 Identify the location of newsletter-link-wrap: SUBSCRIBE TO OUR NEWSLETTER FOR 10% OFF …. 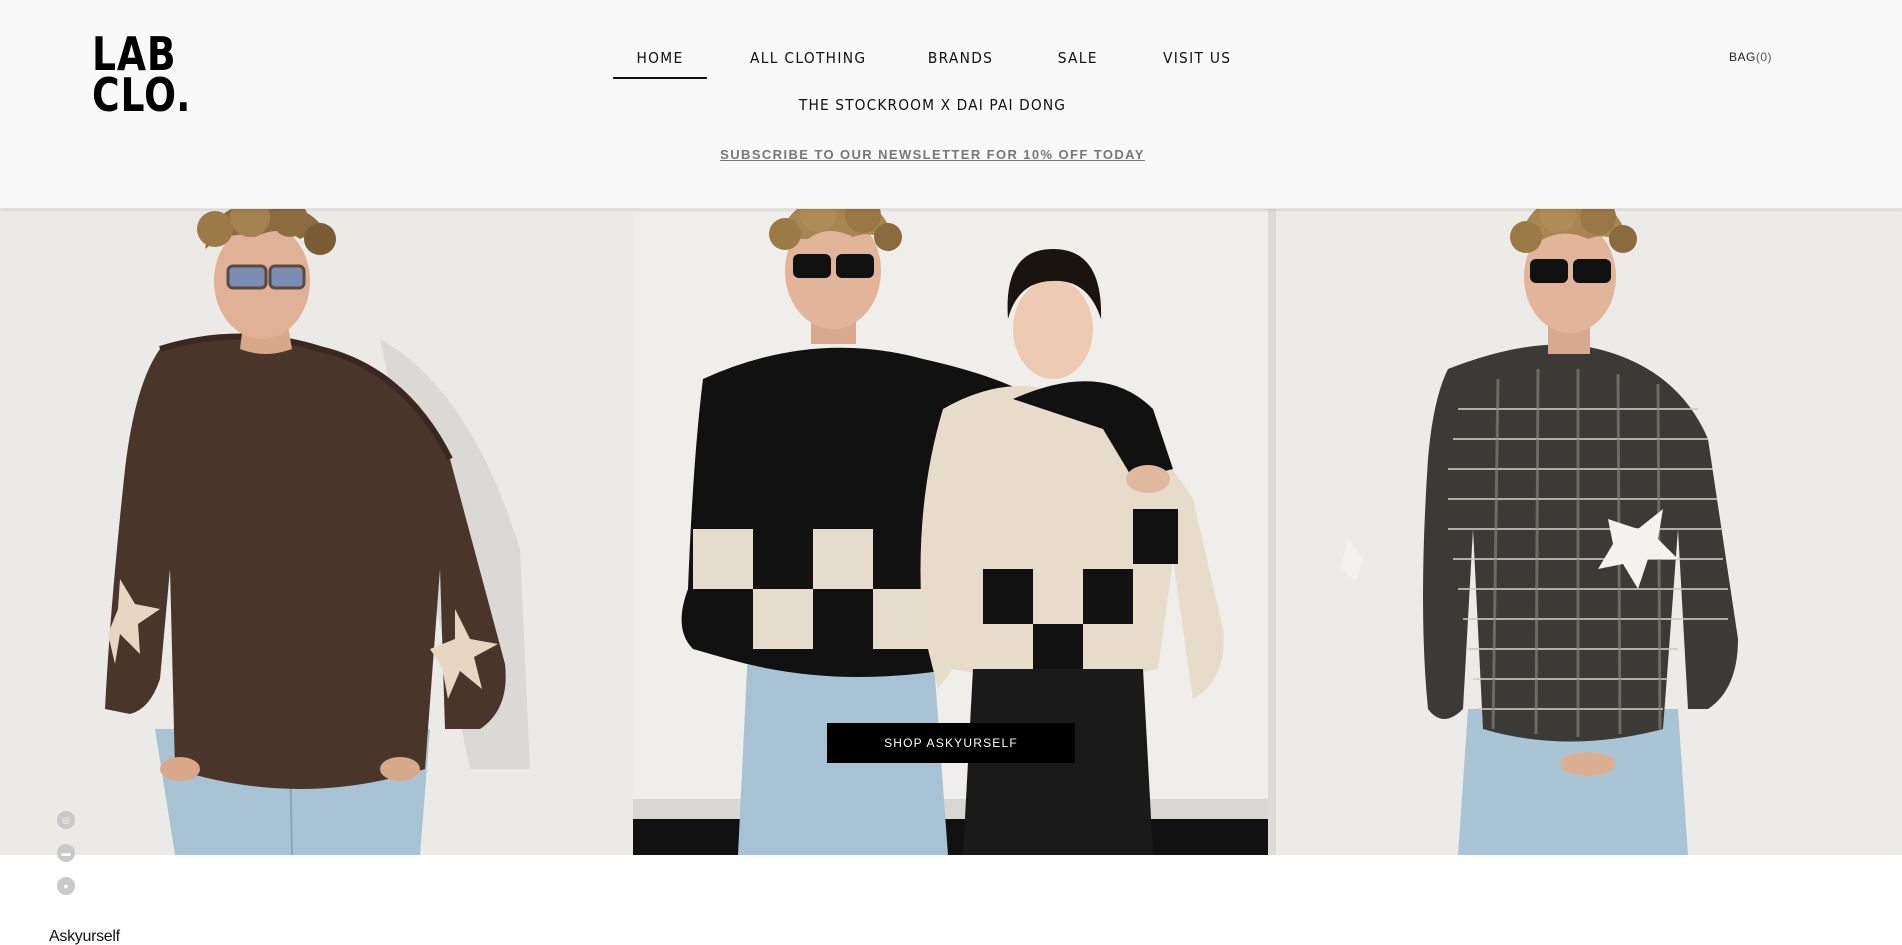
(932, 154).